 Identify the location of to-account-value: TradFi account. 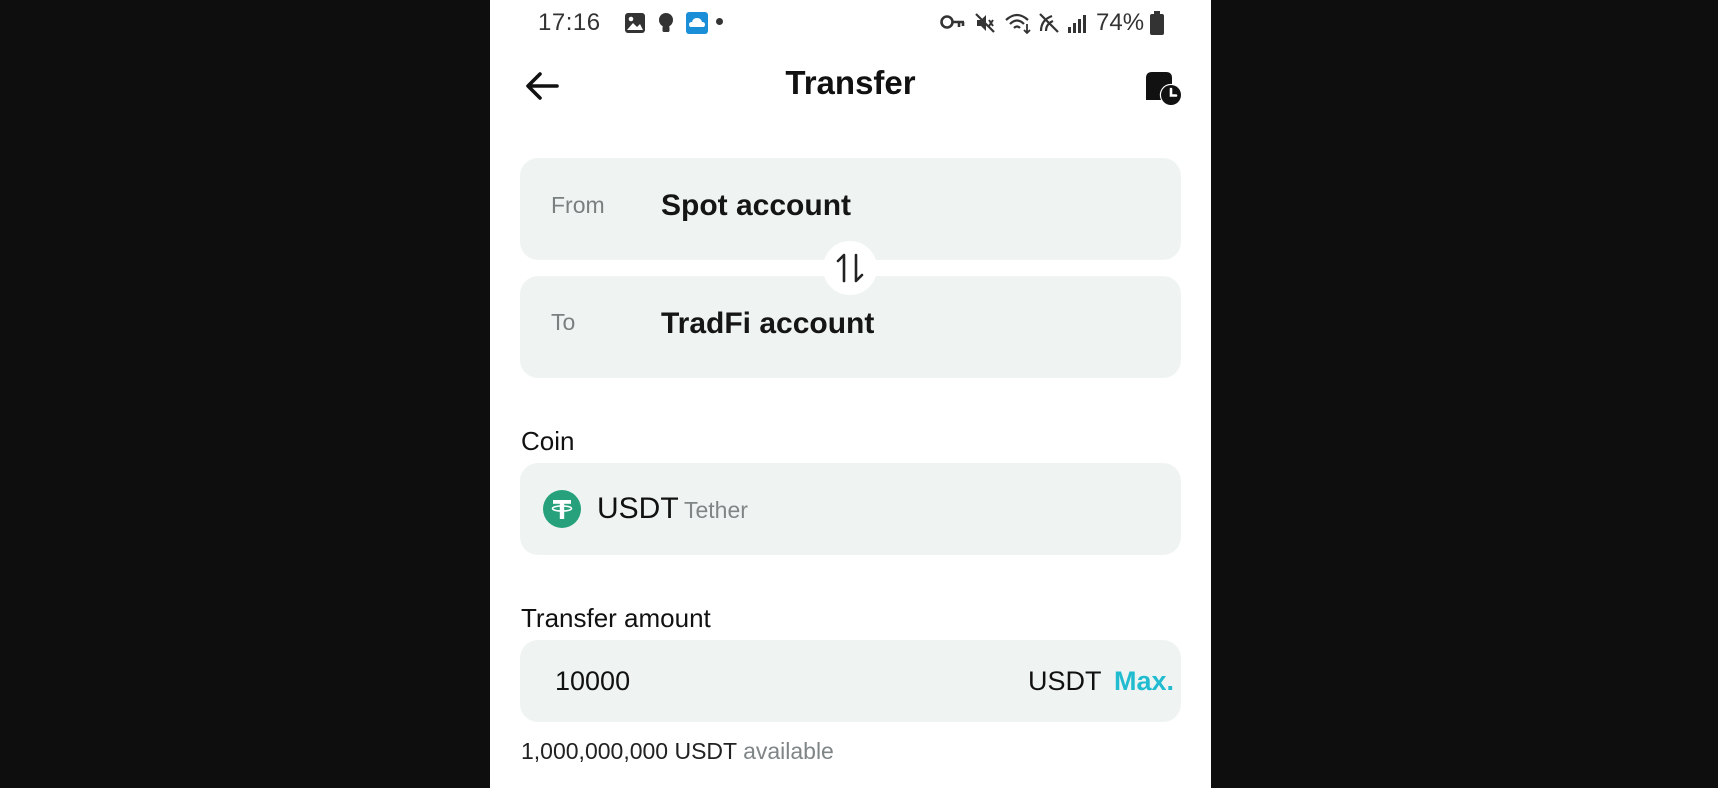
(768, 323).